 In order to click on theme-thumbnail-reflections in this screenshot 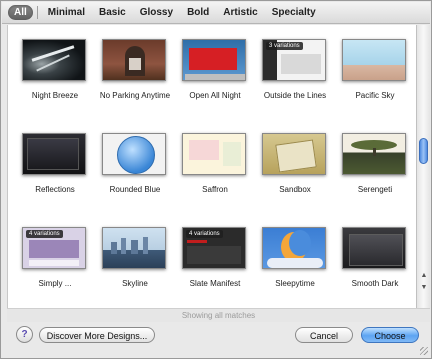, I will do `click(54, 154)`.